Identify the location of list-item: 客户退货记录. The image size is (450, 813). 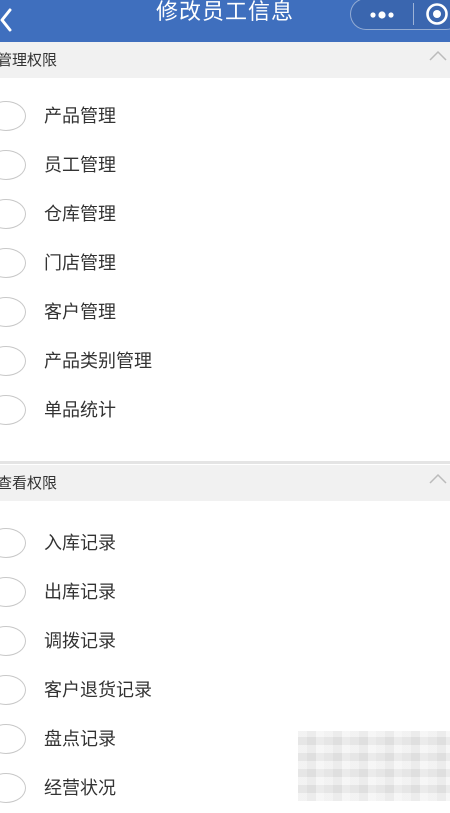
(225, 690).